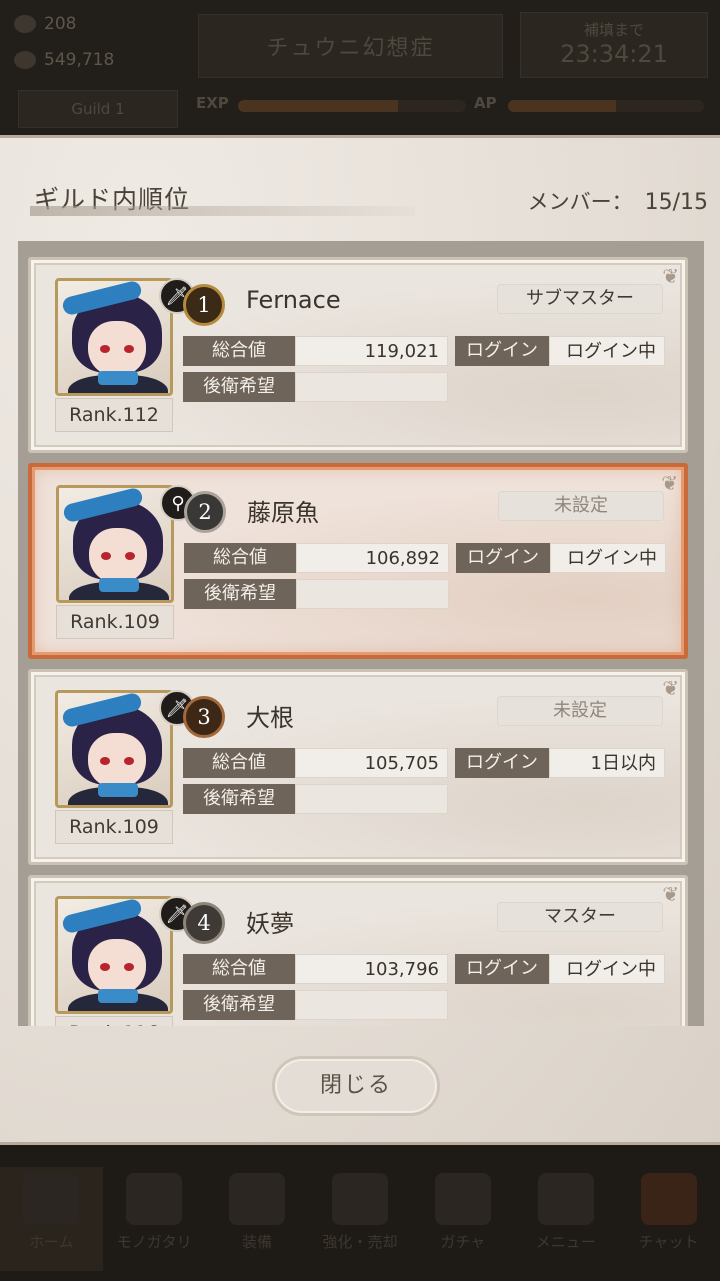 Image resolution: width=720 pixels, height=1281 pixels. Describe the element at coordinates (204, 305) in the screenshot. I see `rank-medal: 1` at that location.